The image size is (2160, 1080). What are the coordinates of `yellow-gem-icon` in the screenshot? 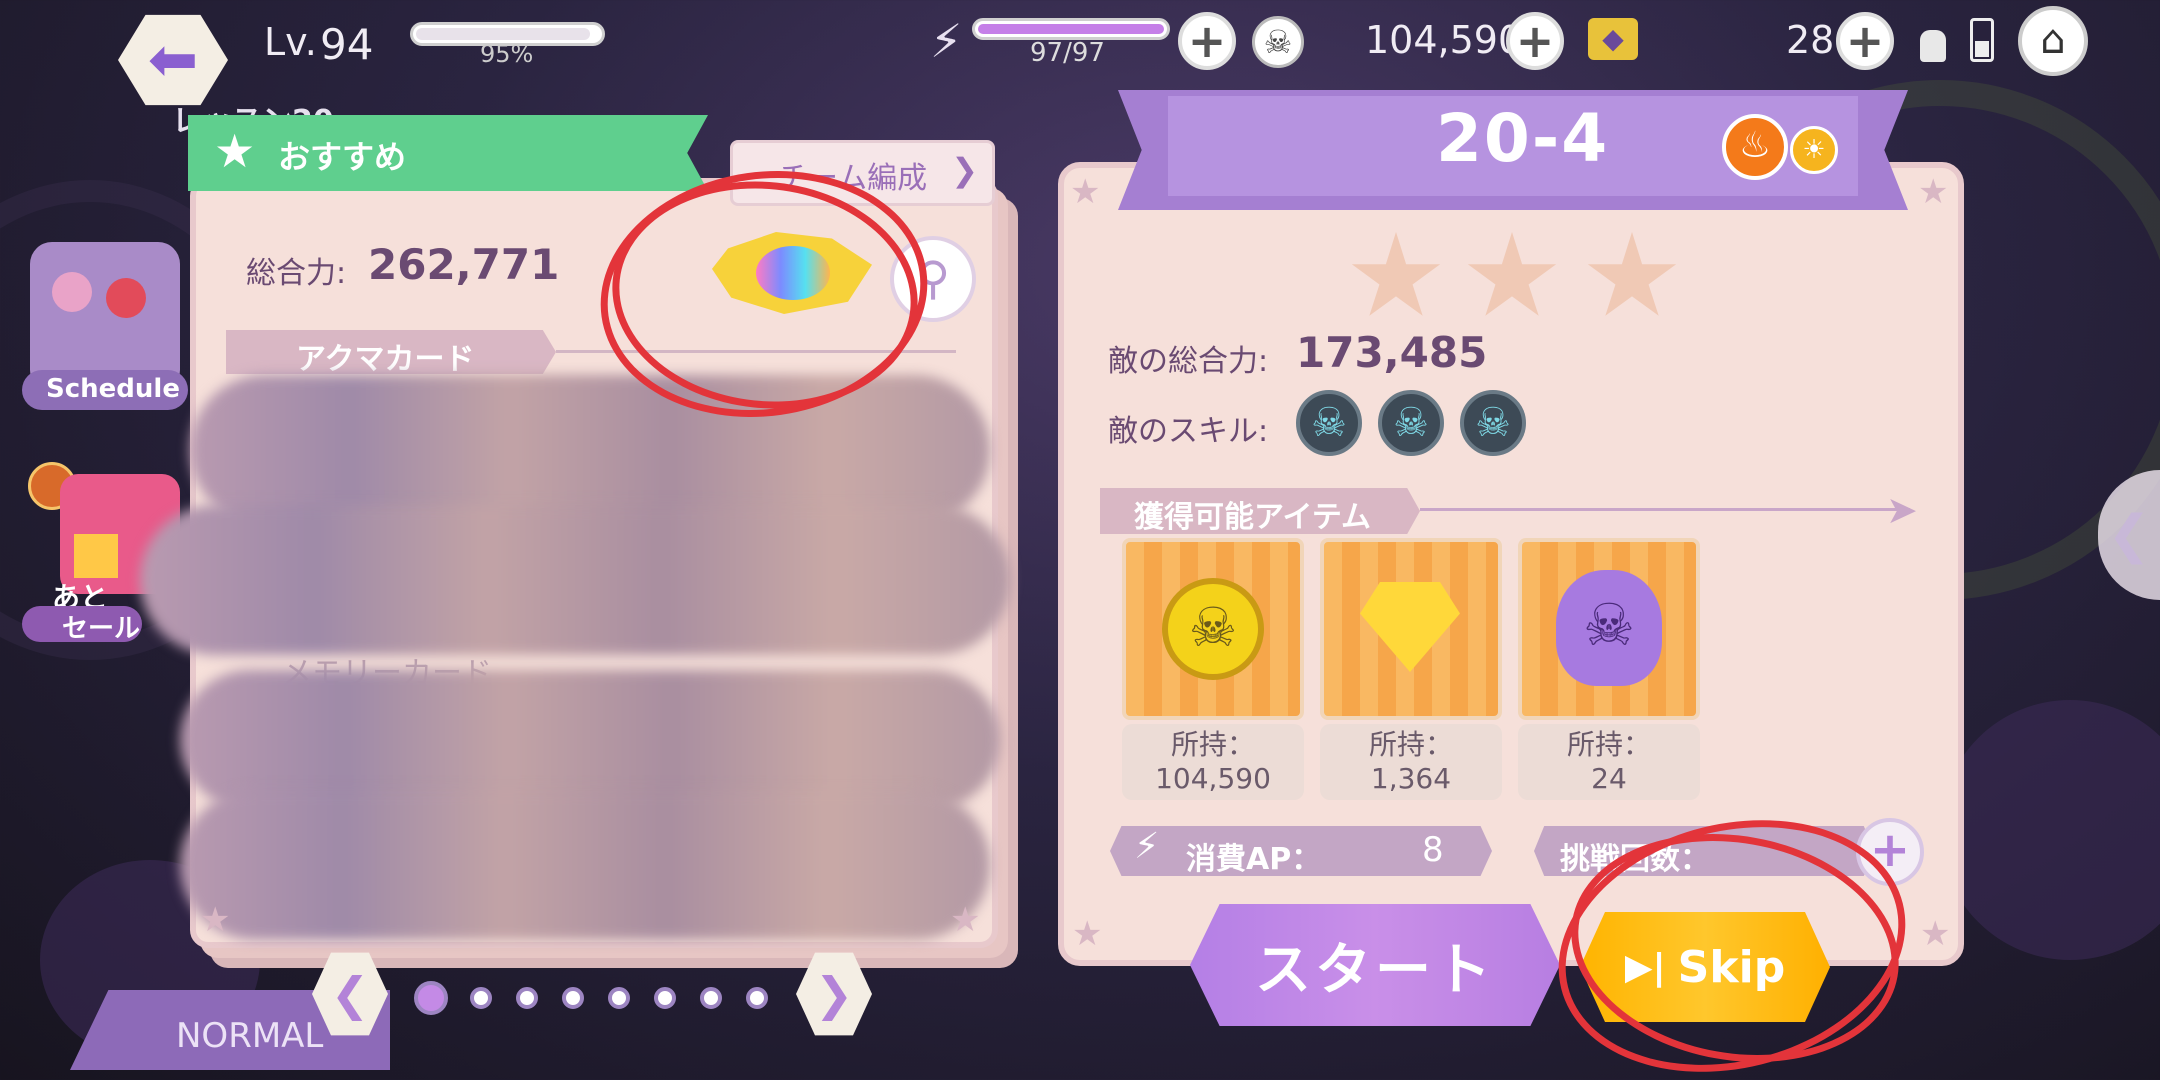 It's located at (1410, 627).